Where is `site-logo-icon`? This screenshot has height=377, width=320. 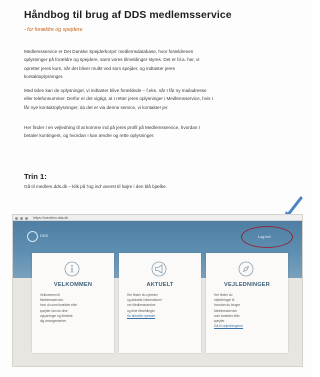
site-logo-icon is located at coordinates (32, 236).